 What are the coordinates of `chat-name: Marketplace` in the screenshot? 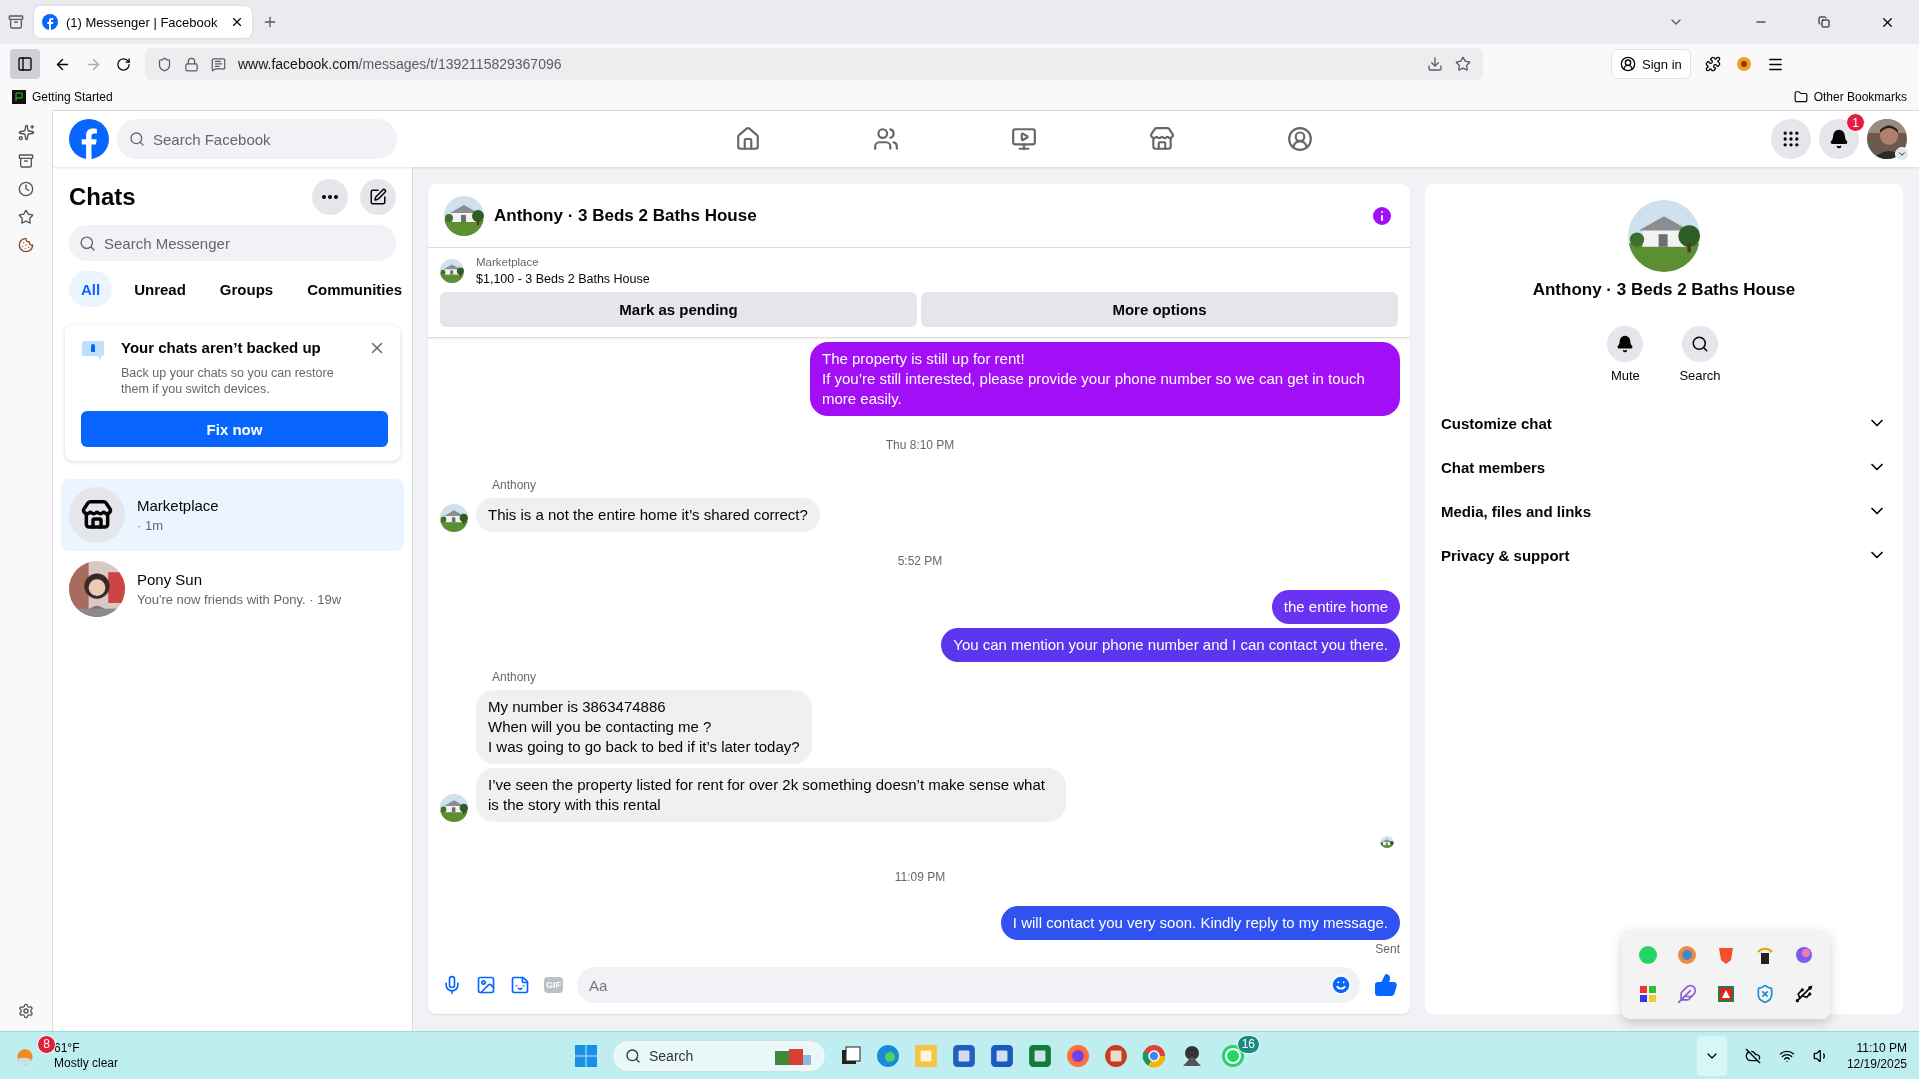 It's located at (178, 505).